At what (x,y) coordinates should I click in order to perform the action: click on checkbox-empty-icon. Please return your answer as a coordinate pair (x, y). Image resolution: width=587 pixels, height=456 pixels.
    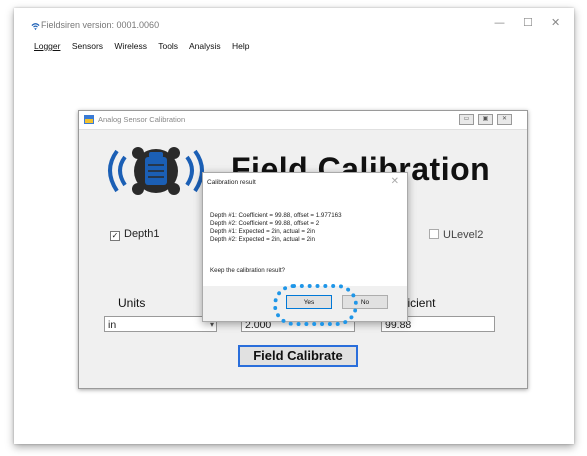
    Looking at the image, I should click on (434, 234).